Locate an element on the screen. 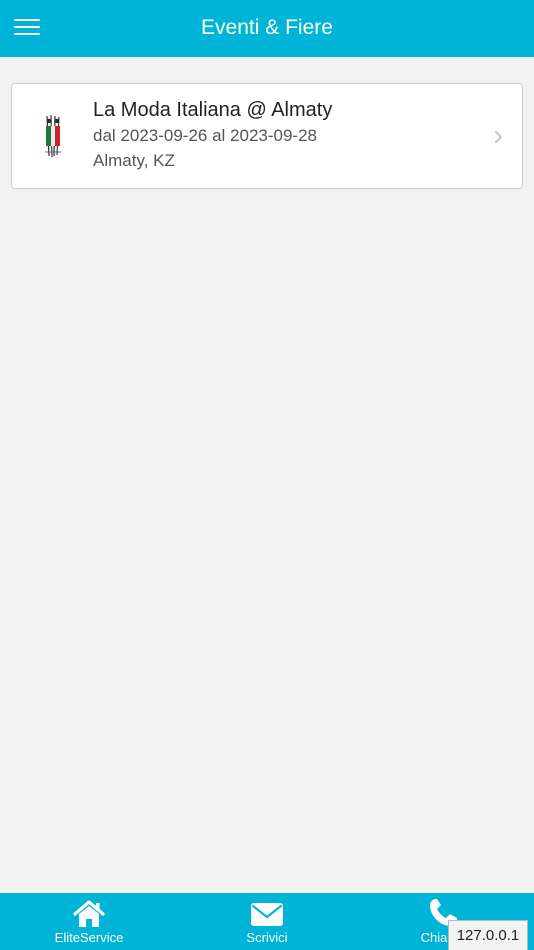 The width and height of the screenshot is (534, 950). event-location: Almaty, KZ is located at coordinates (134, 160).